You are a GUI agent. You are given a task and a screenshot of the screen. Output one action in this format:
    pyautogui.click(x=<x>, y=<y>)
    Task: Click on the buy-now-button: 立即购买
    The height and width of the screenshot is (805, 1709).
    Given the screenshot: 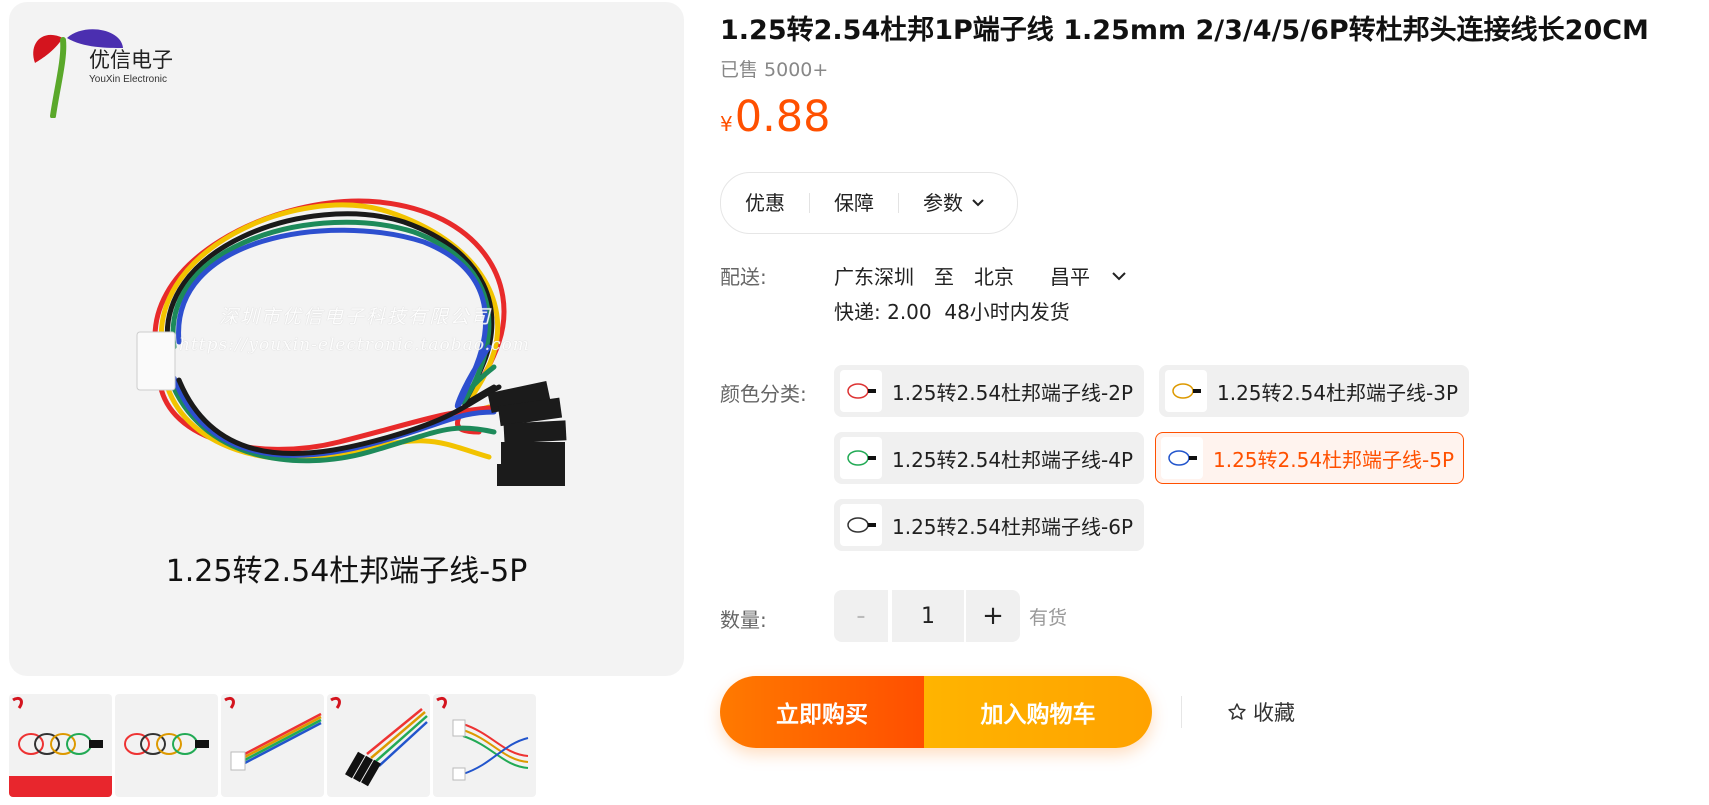 What is the action you would take?
    pyautogui.click(x=822, y=712)
    